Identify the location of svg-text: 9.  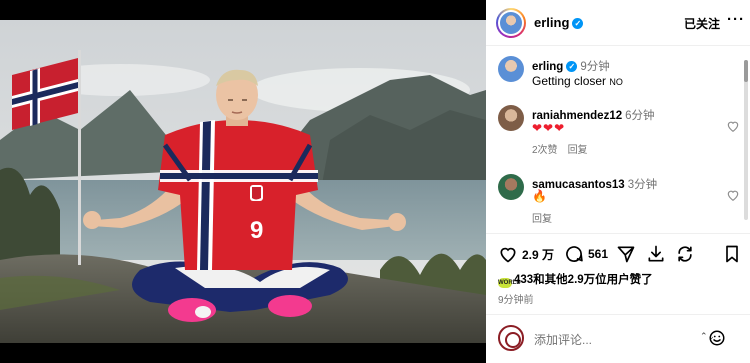
(256, 230).